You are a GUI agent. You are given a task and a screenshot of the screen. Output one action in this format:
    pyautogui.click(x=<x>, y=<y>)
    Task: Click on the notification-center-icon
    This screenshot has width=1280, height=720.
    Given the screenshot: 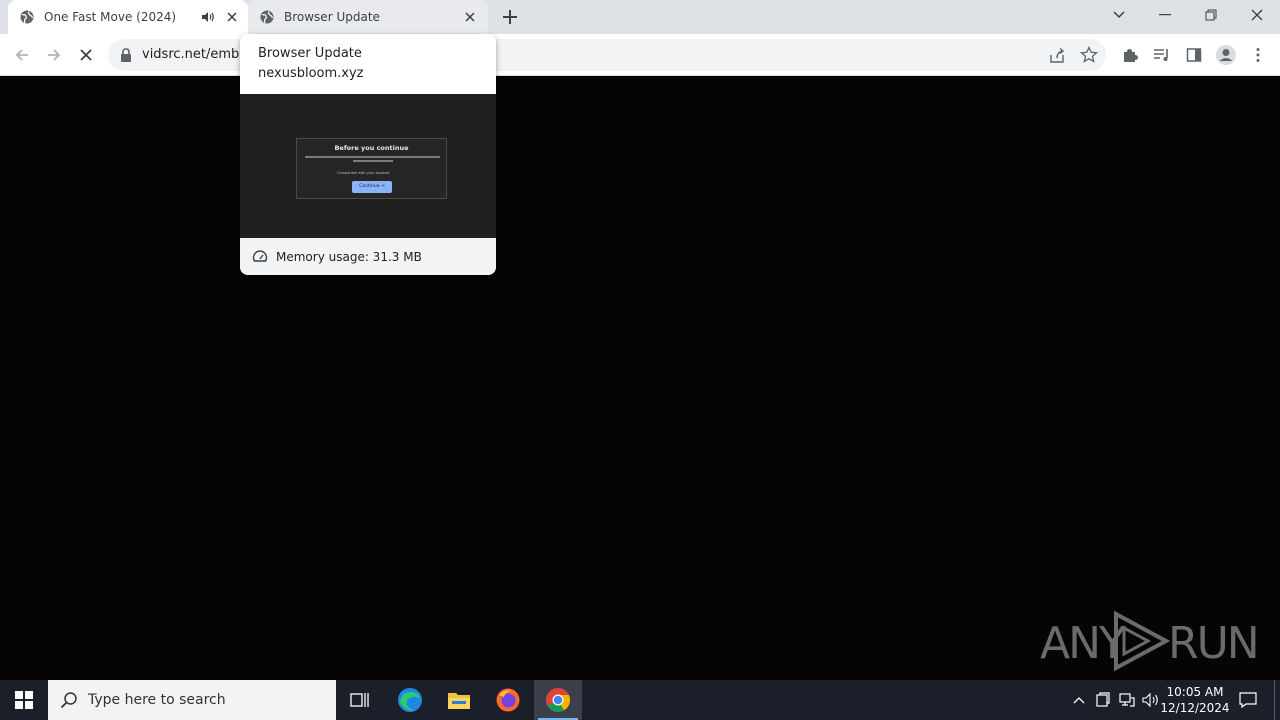 What is the action you would take?
    pyautogui.click(x=1248, y=700)
    